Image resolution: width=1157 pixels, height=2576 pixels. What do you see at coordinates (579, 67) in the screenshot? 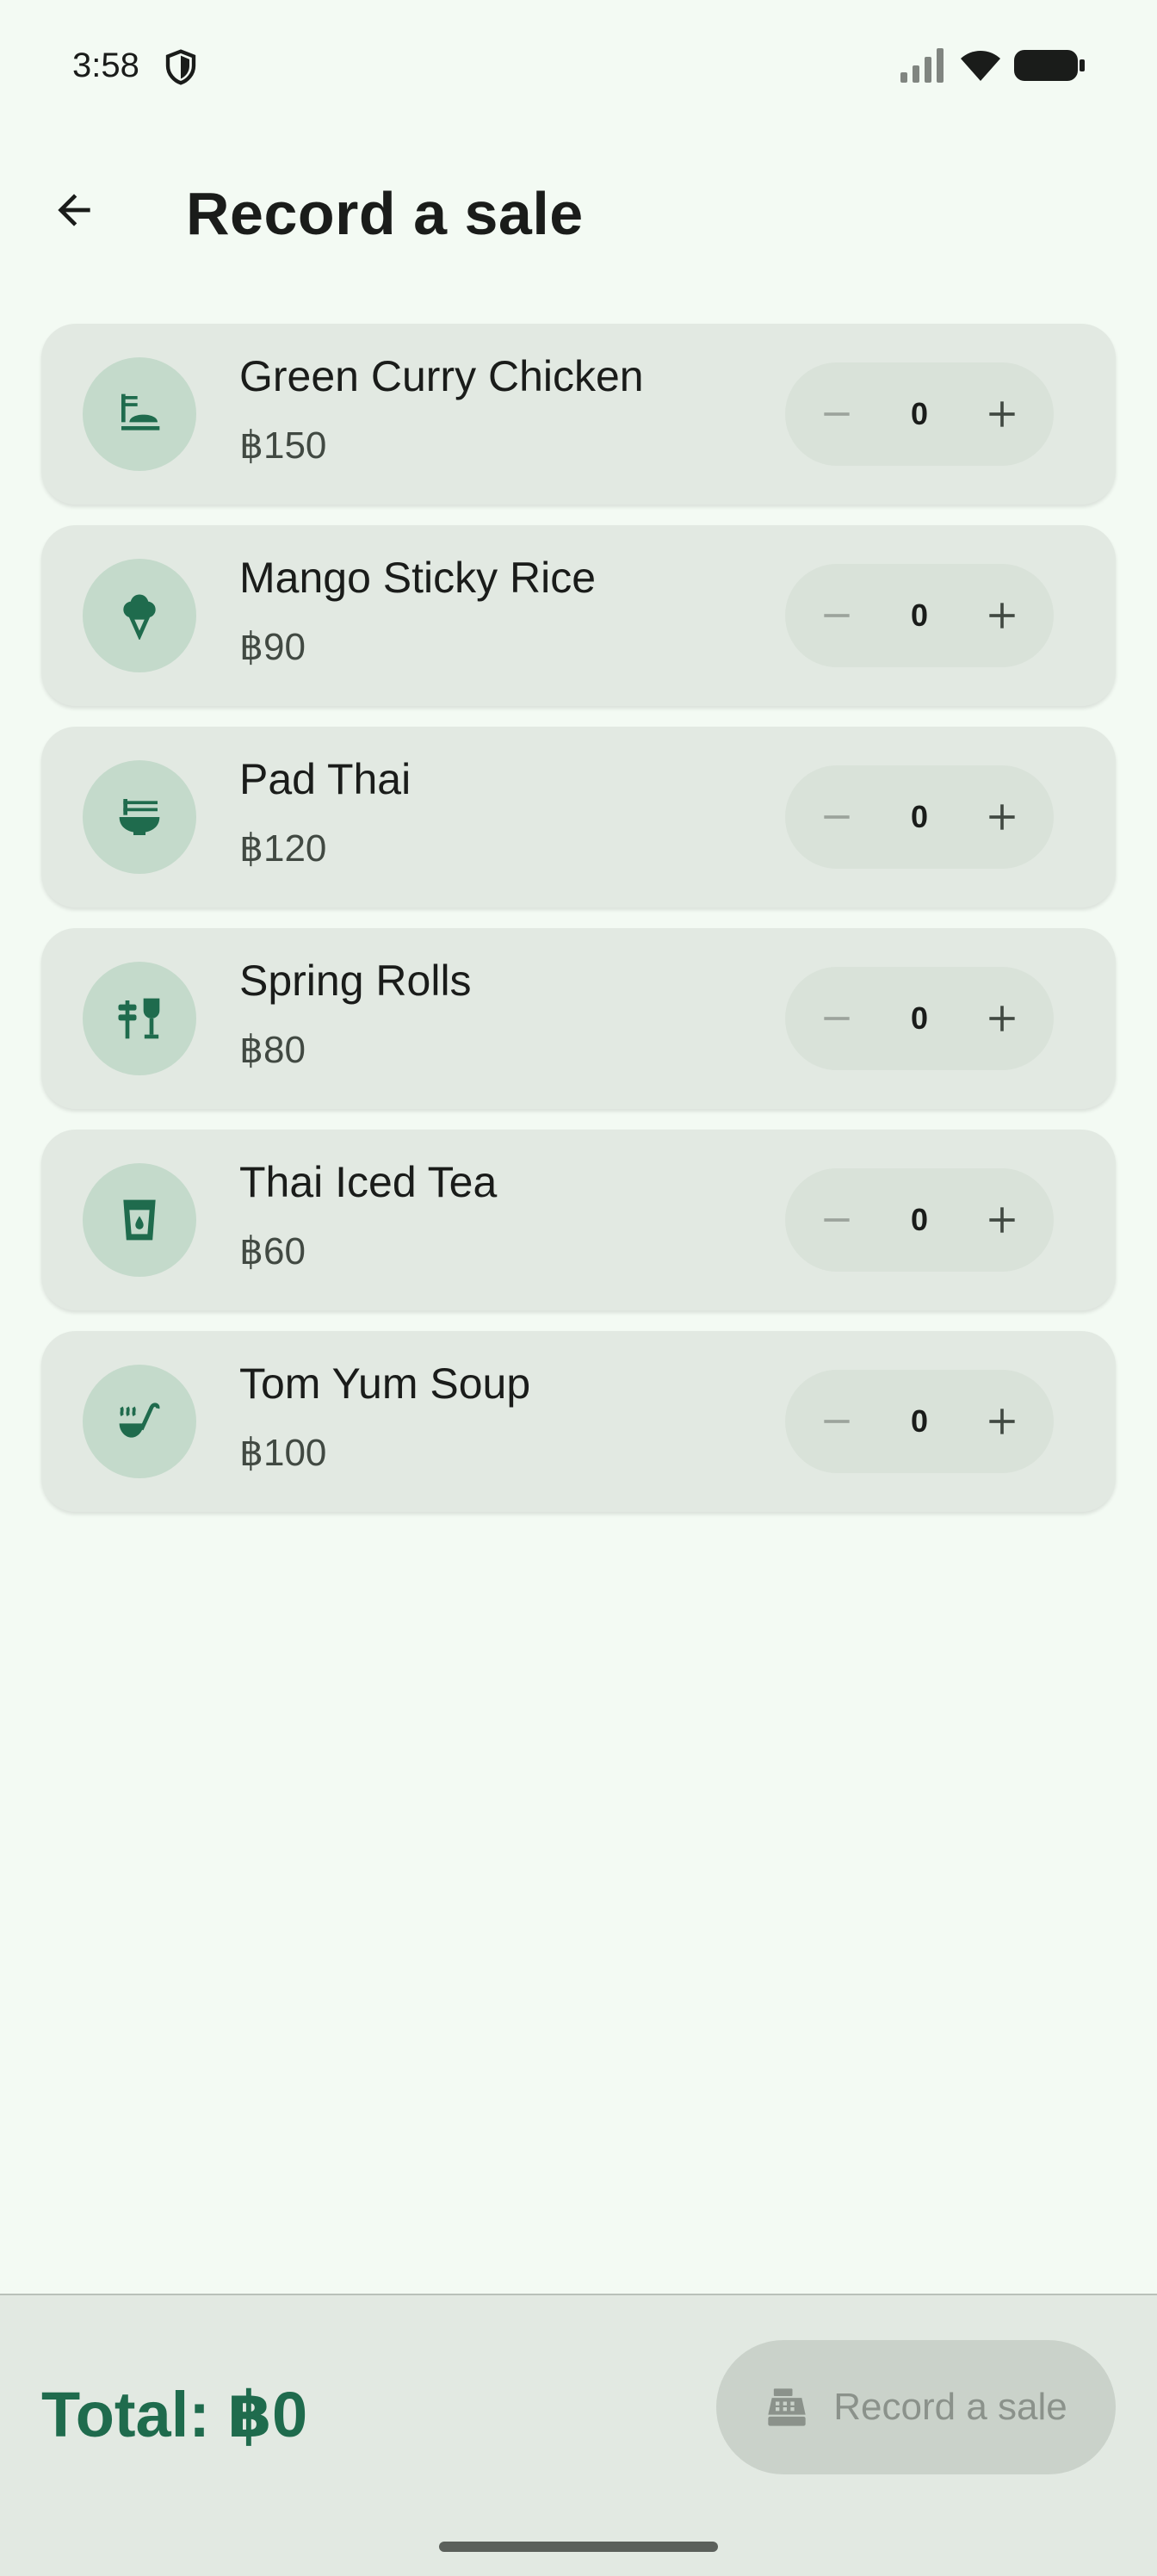
I see `status-bar: 3:58` at bounding box center [579, 67].